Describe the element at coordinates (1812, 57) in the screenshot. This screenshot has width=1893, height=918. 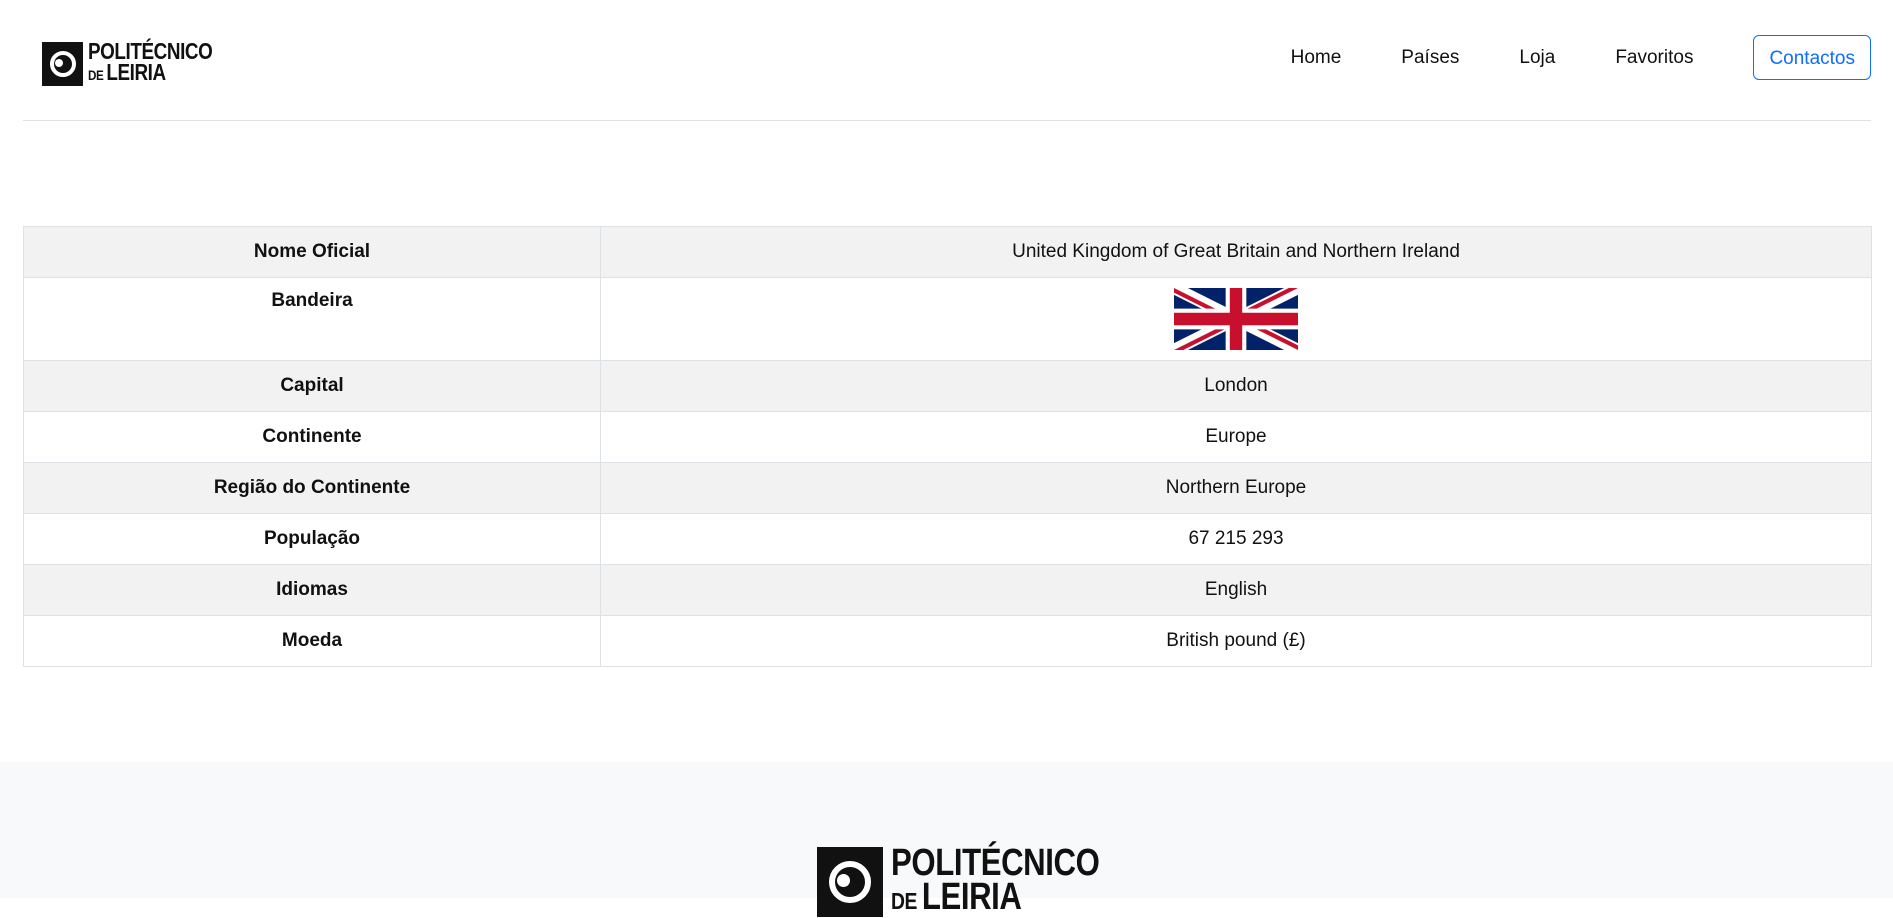
I see `contactos-button: Contactos` at that location.